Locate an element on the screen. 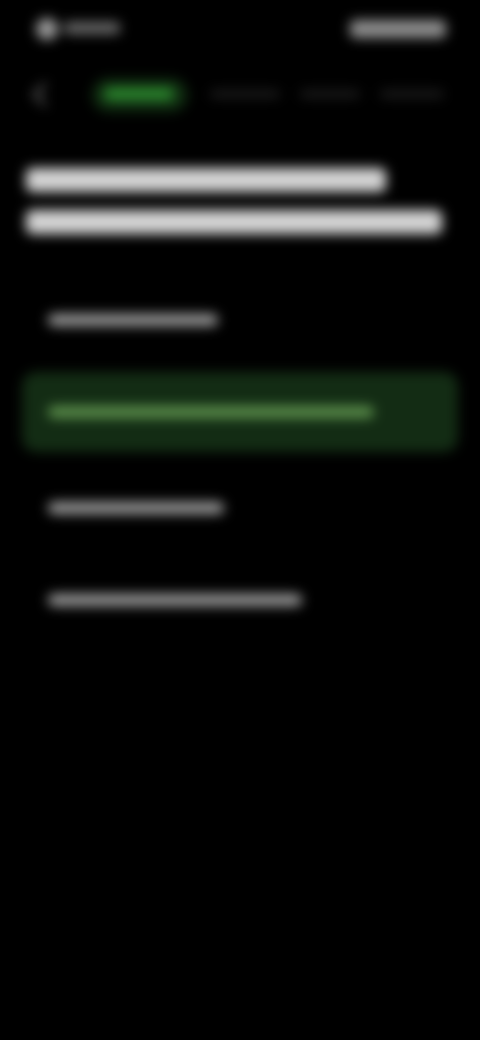 This screenshot has width=480, height=1040. tab-row is located at coordinates (240, 95).